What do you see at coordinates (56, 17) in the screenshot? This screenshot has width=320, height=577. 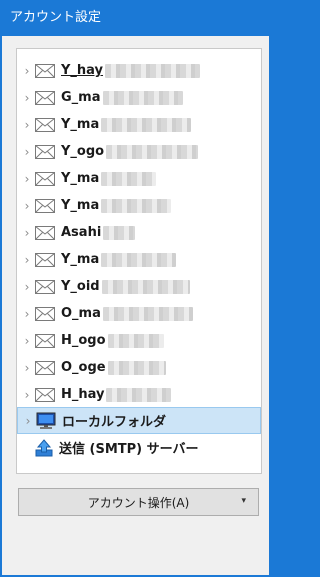 I see `window-title: アカウント設定` at bounding box center [56, 17].